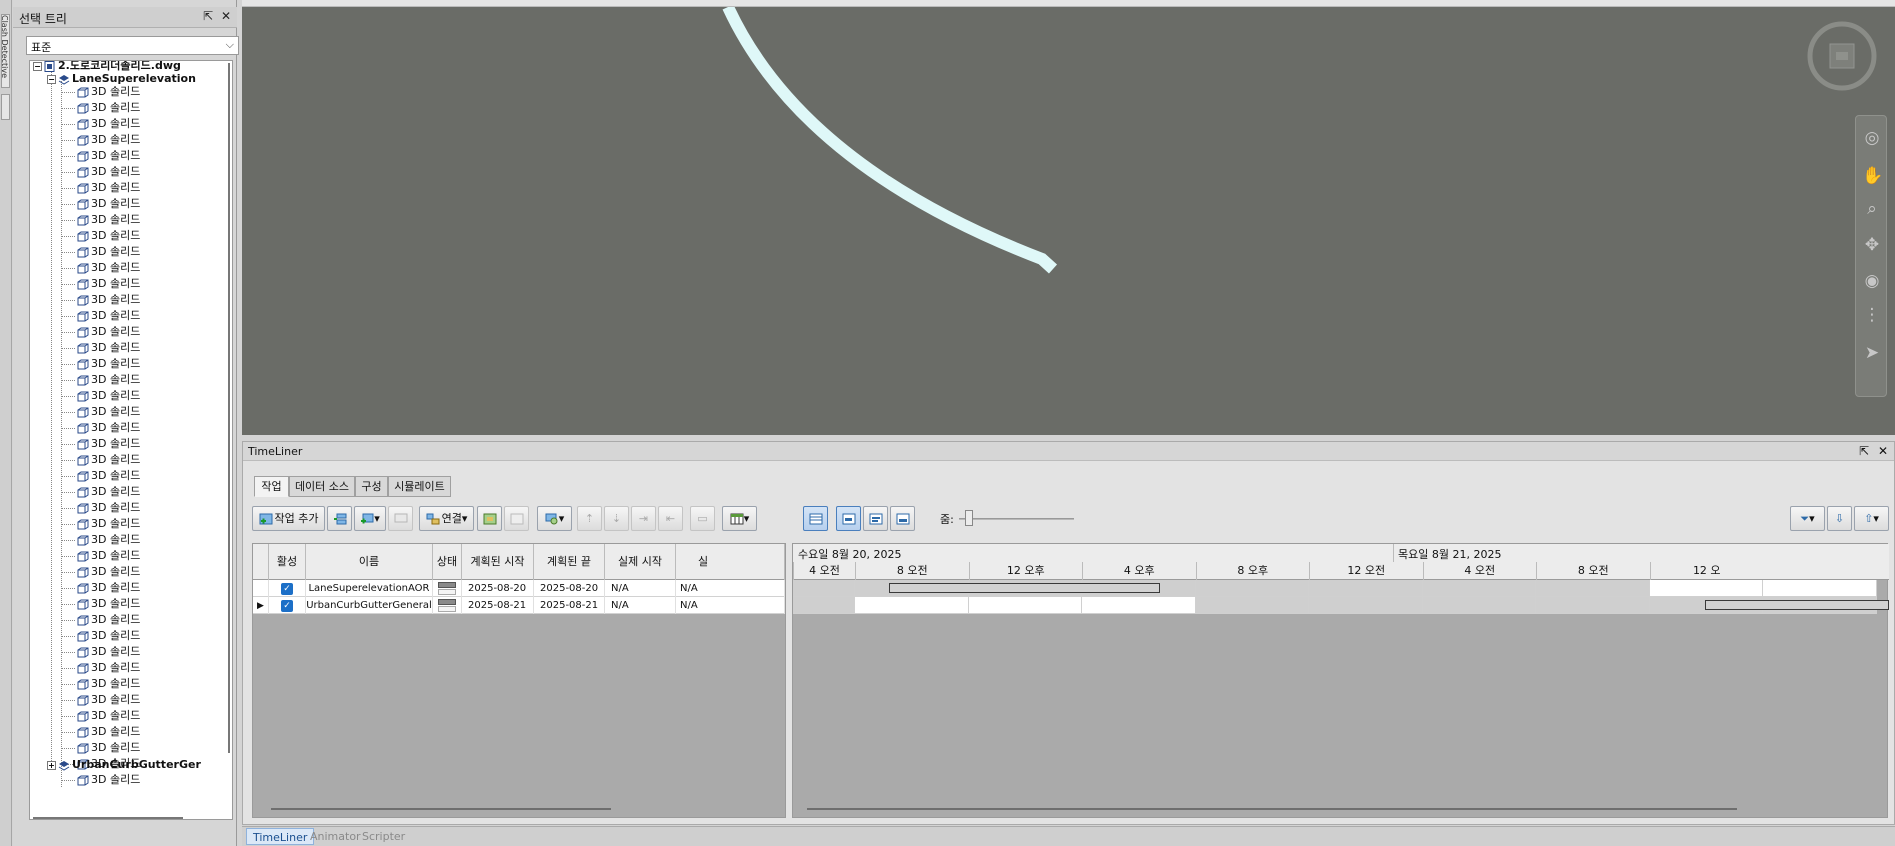  What do you see at coordinates (288, 518) in the screenshot?
I see `add-task-button: 작업 추가` at bounding box center [288, 518].